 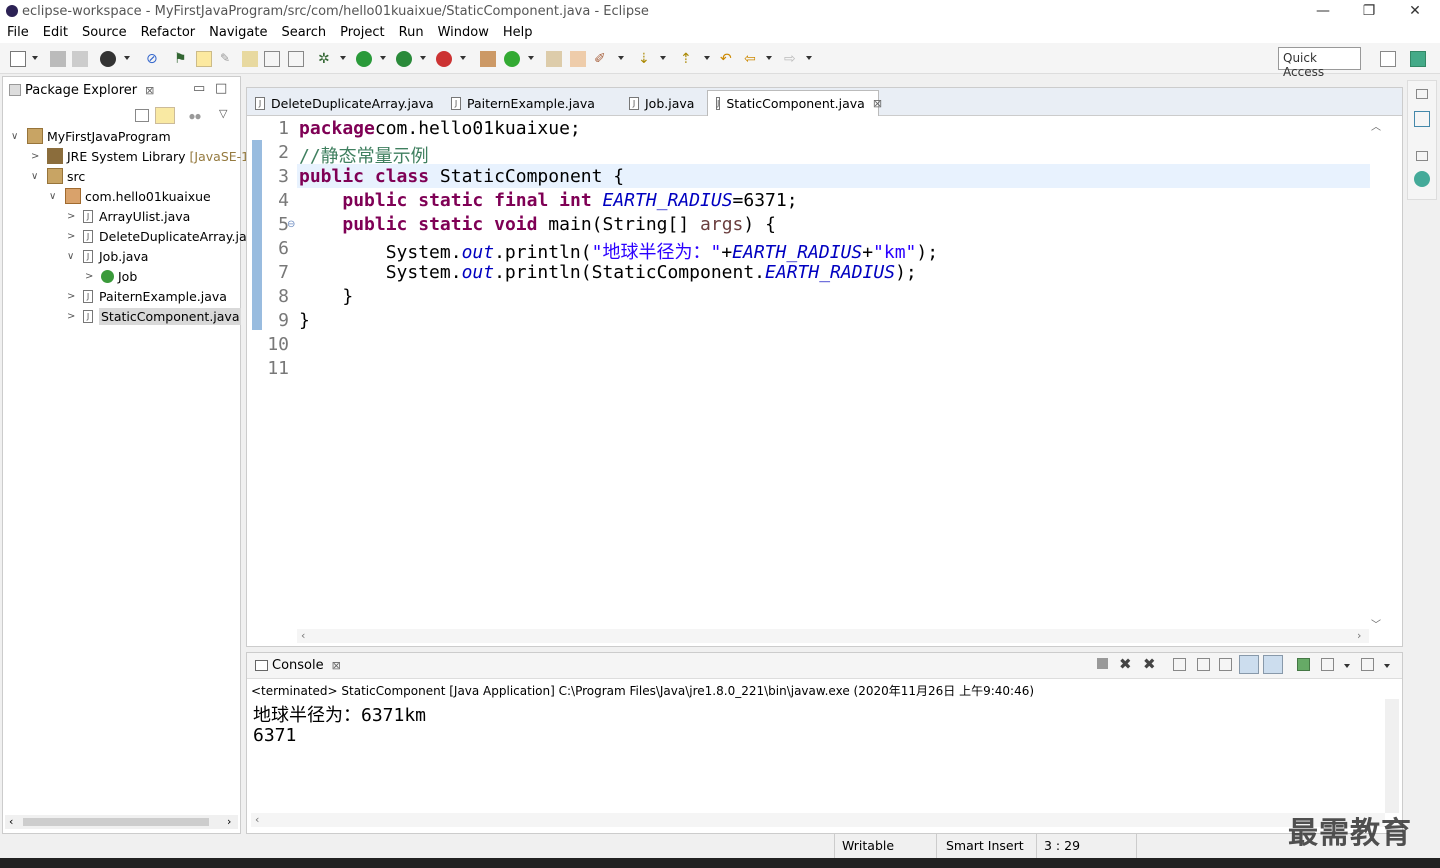 What do you see at coordinates (364, 155) in the screenshot?
I see `code-line: //静态常量示例` at bounding box center [364, 155].